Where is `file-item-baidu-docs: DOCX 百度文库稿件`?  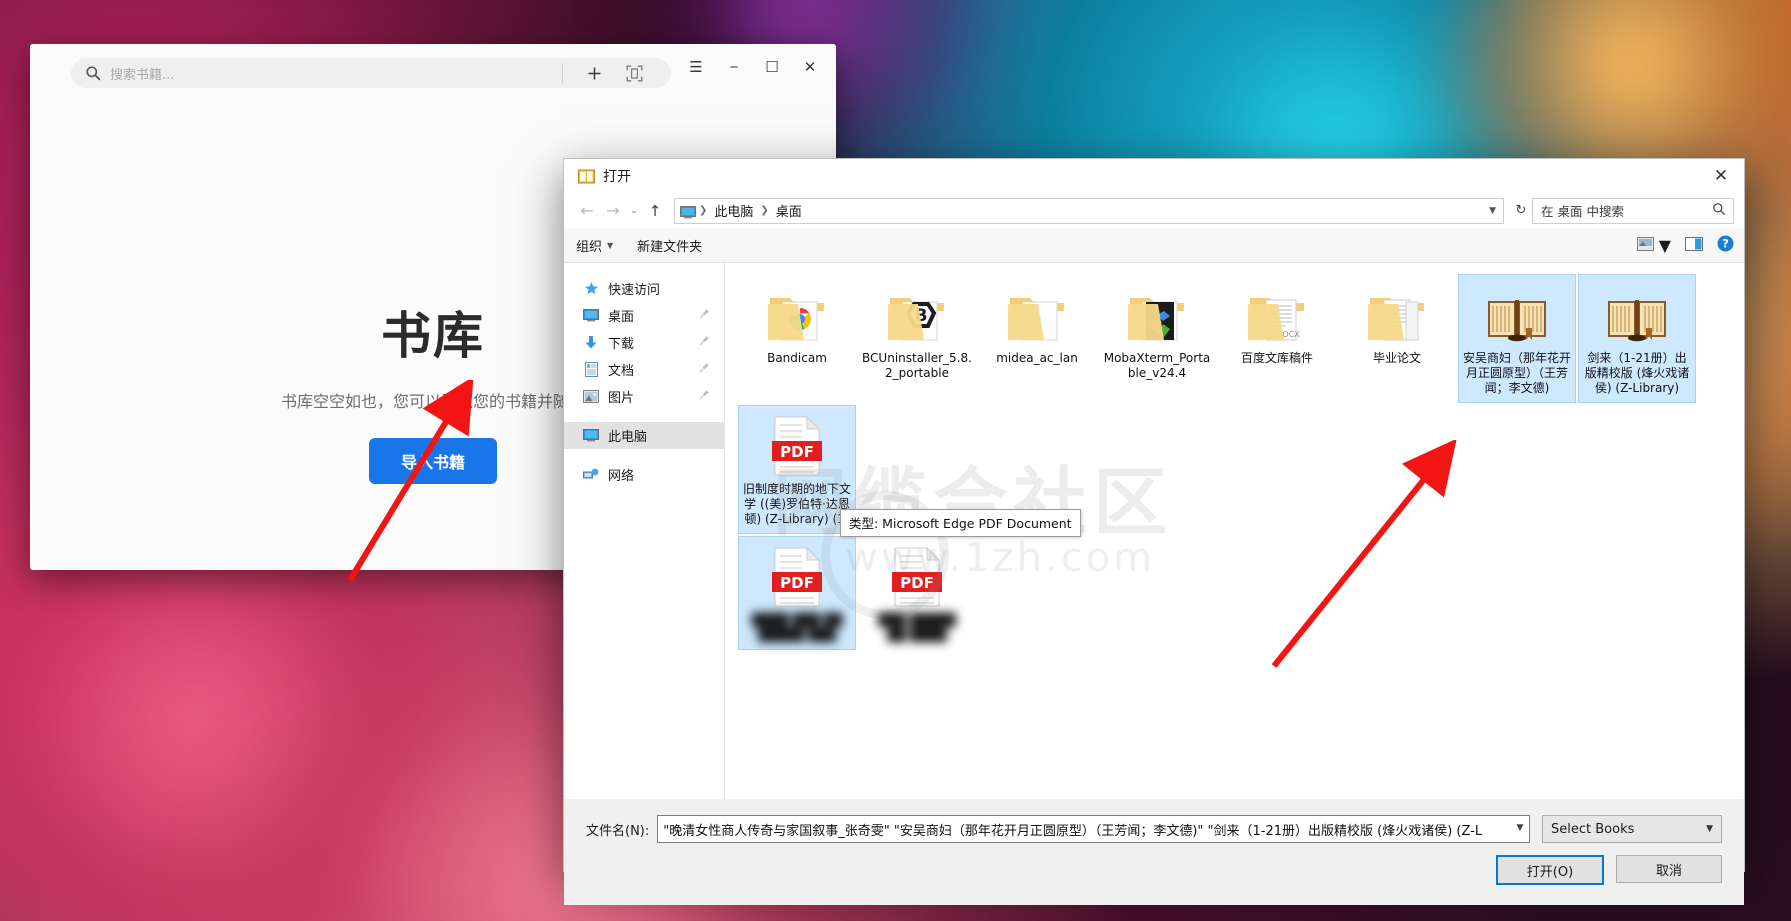 file-item-baidu-docs: DOCX 百度文库稿件 is located at coordinates (1277, 338).